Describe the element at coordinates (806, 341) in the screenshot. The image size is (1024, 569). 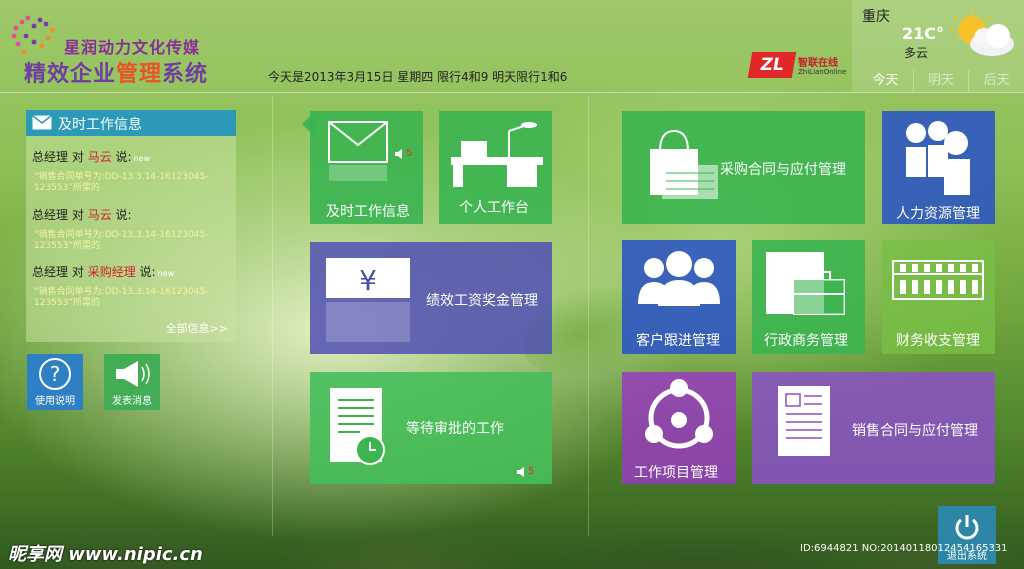
I see `tile-admin-business-label: 行政商务管理` at that location.